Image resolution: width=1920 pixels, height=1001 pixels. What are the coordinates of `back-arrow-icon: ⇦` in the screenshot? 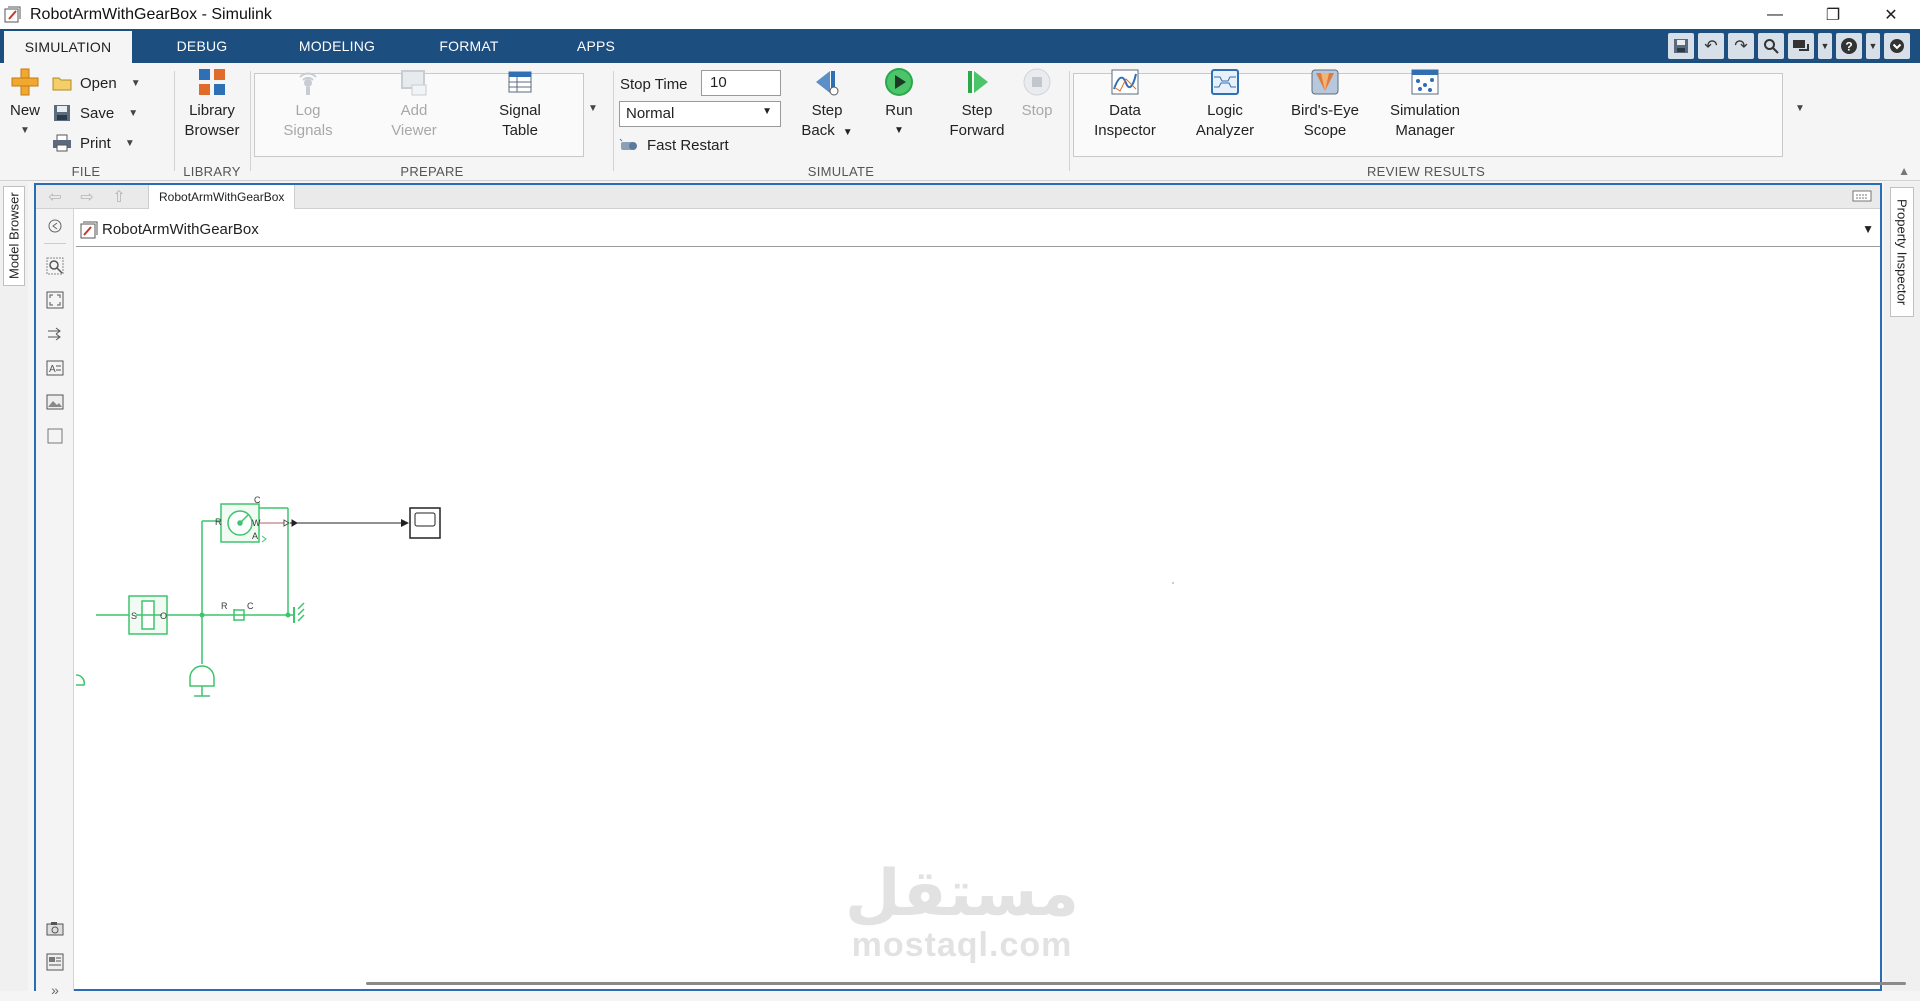 It's located at (55, 197).